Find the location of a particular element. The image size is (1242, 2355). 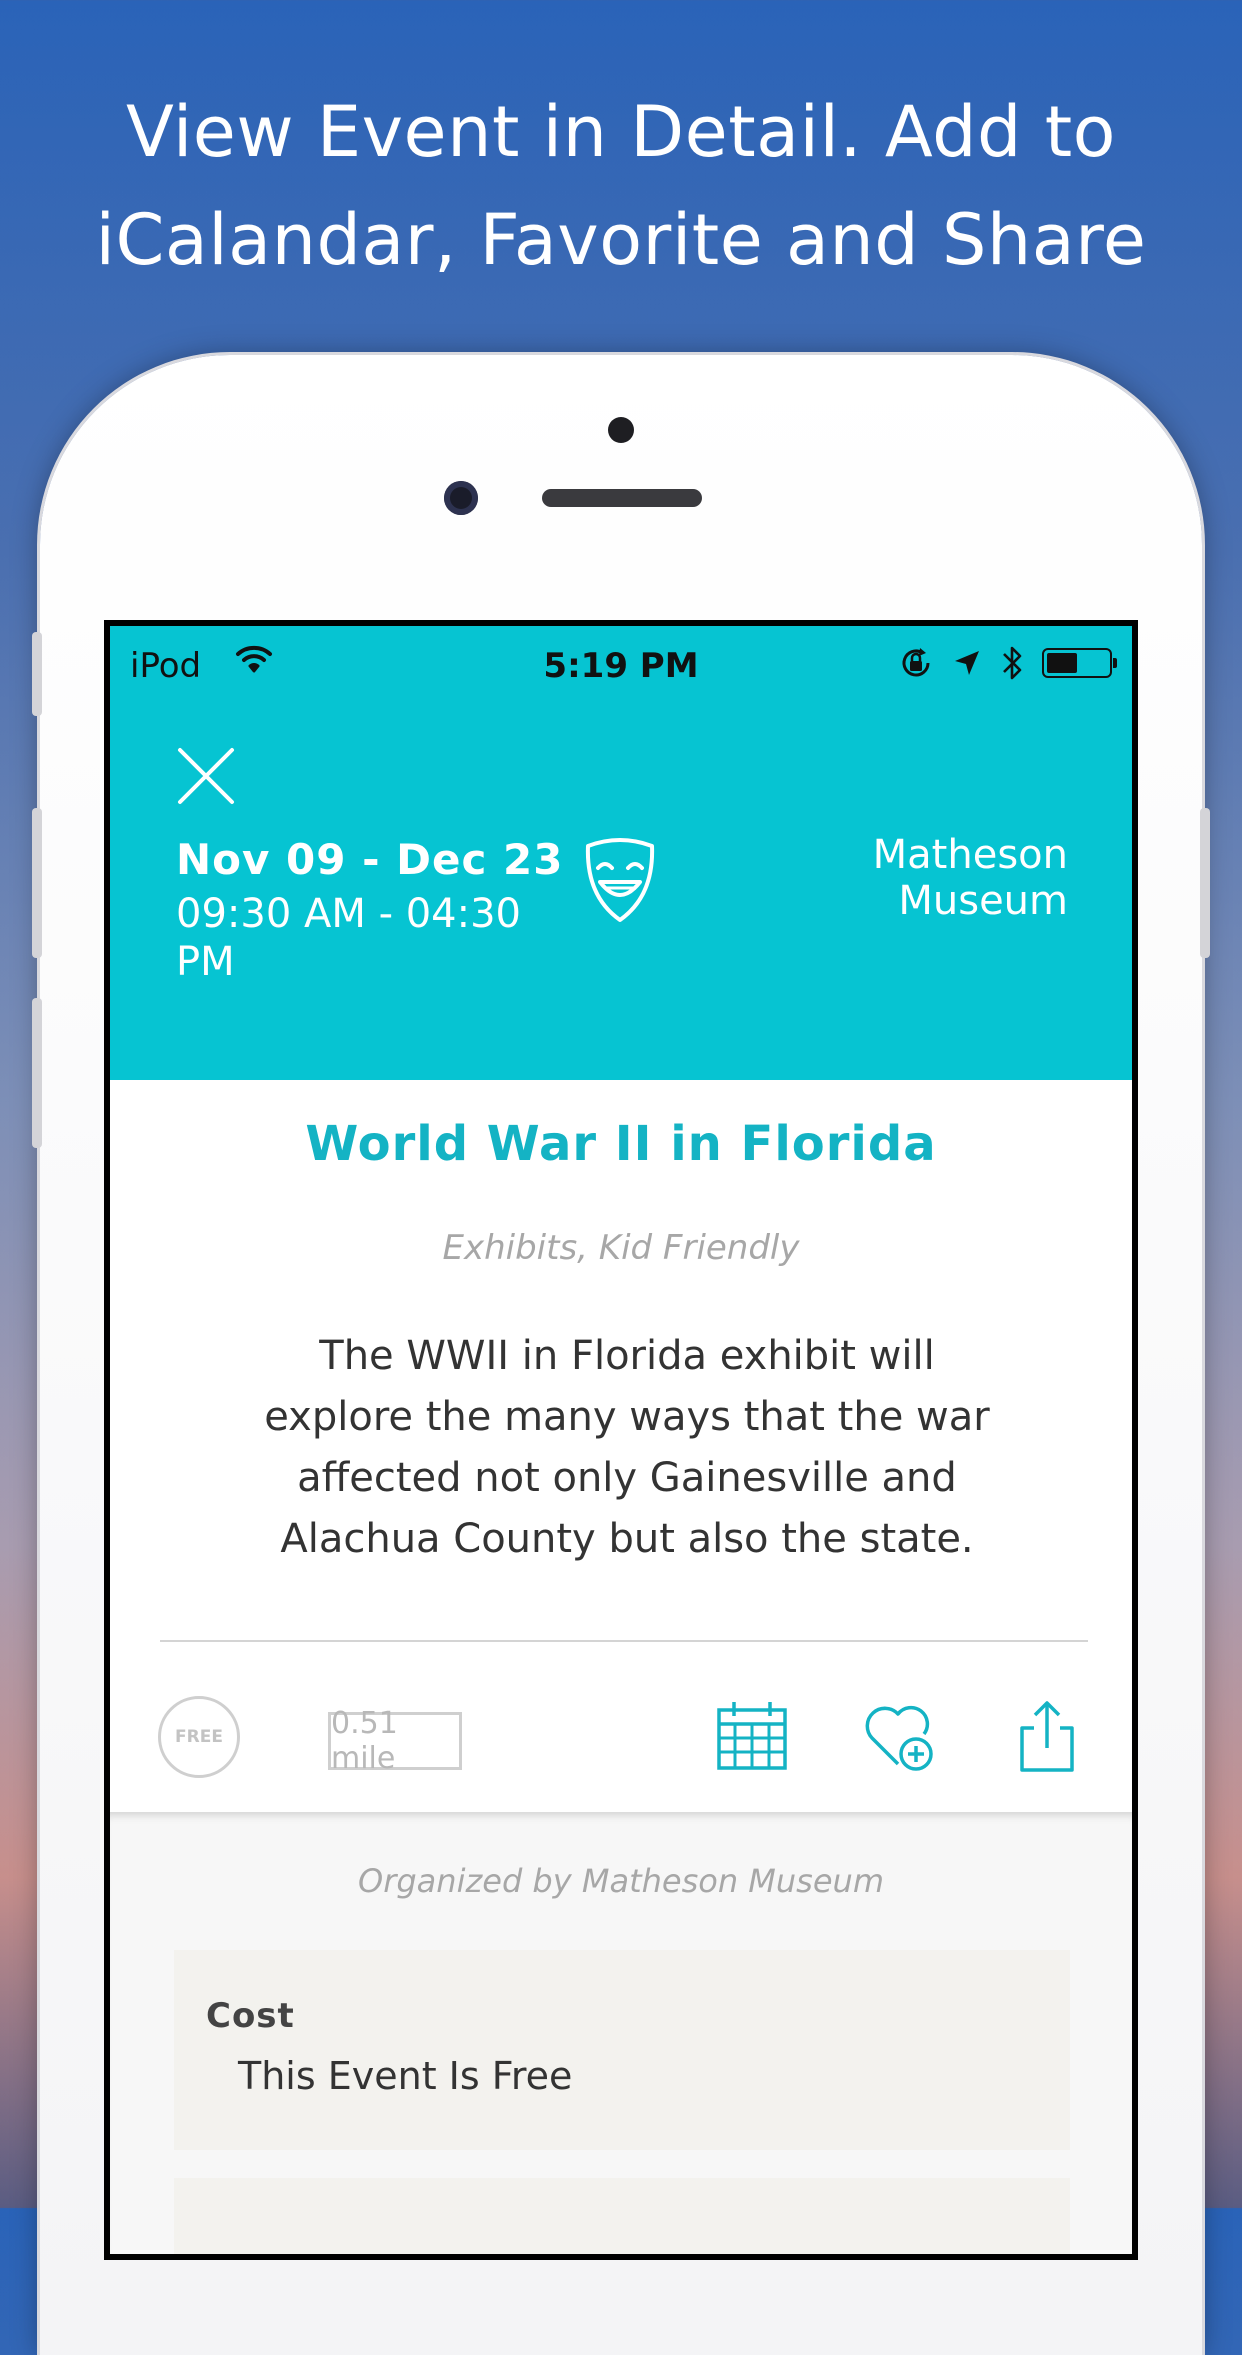

phone-mute-switch is located at coordinates (37, 674).